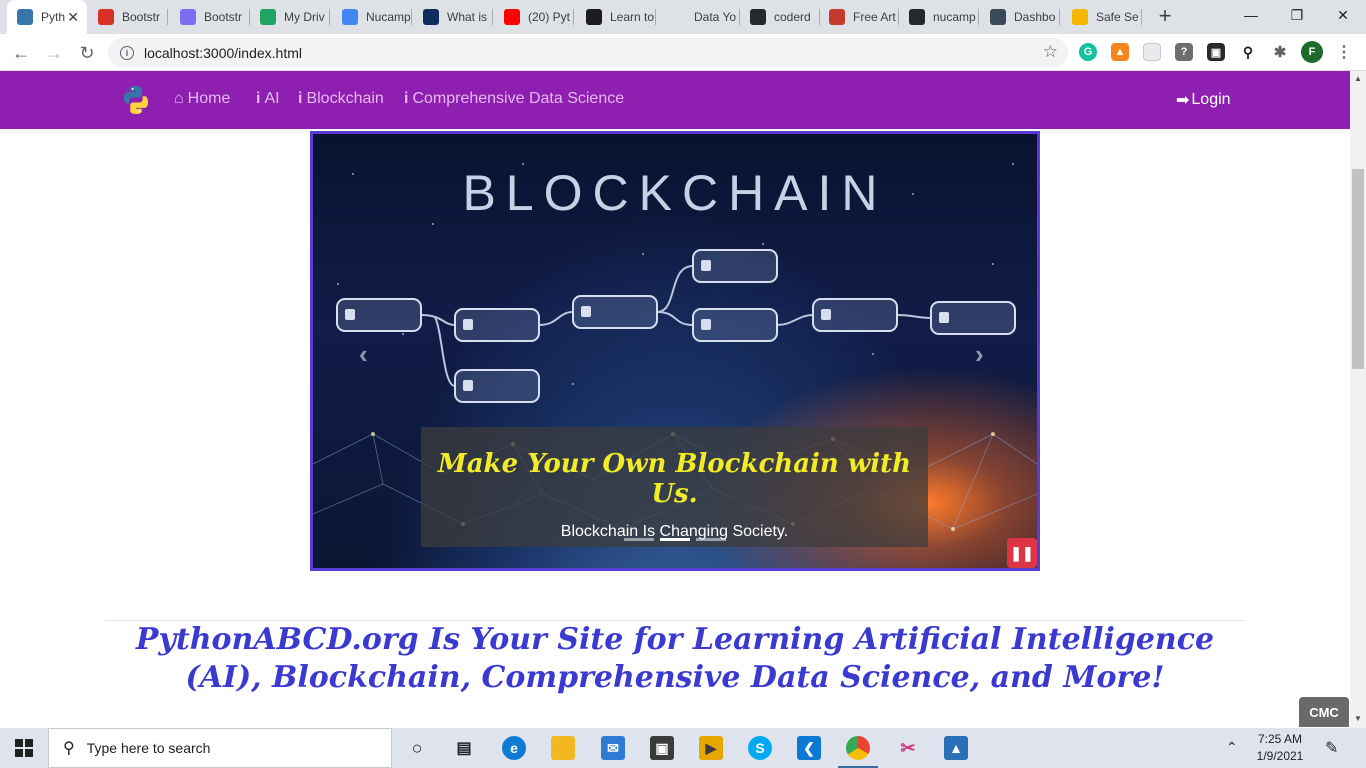  I want to click on chrome-icon, so click(858, 752).